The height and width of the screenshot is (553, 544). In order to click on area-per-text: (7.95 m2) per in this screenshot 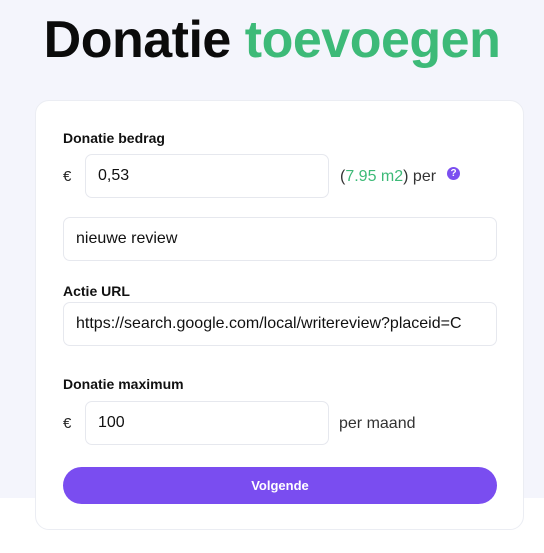, I will do `click(388, 177)`.